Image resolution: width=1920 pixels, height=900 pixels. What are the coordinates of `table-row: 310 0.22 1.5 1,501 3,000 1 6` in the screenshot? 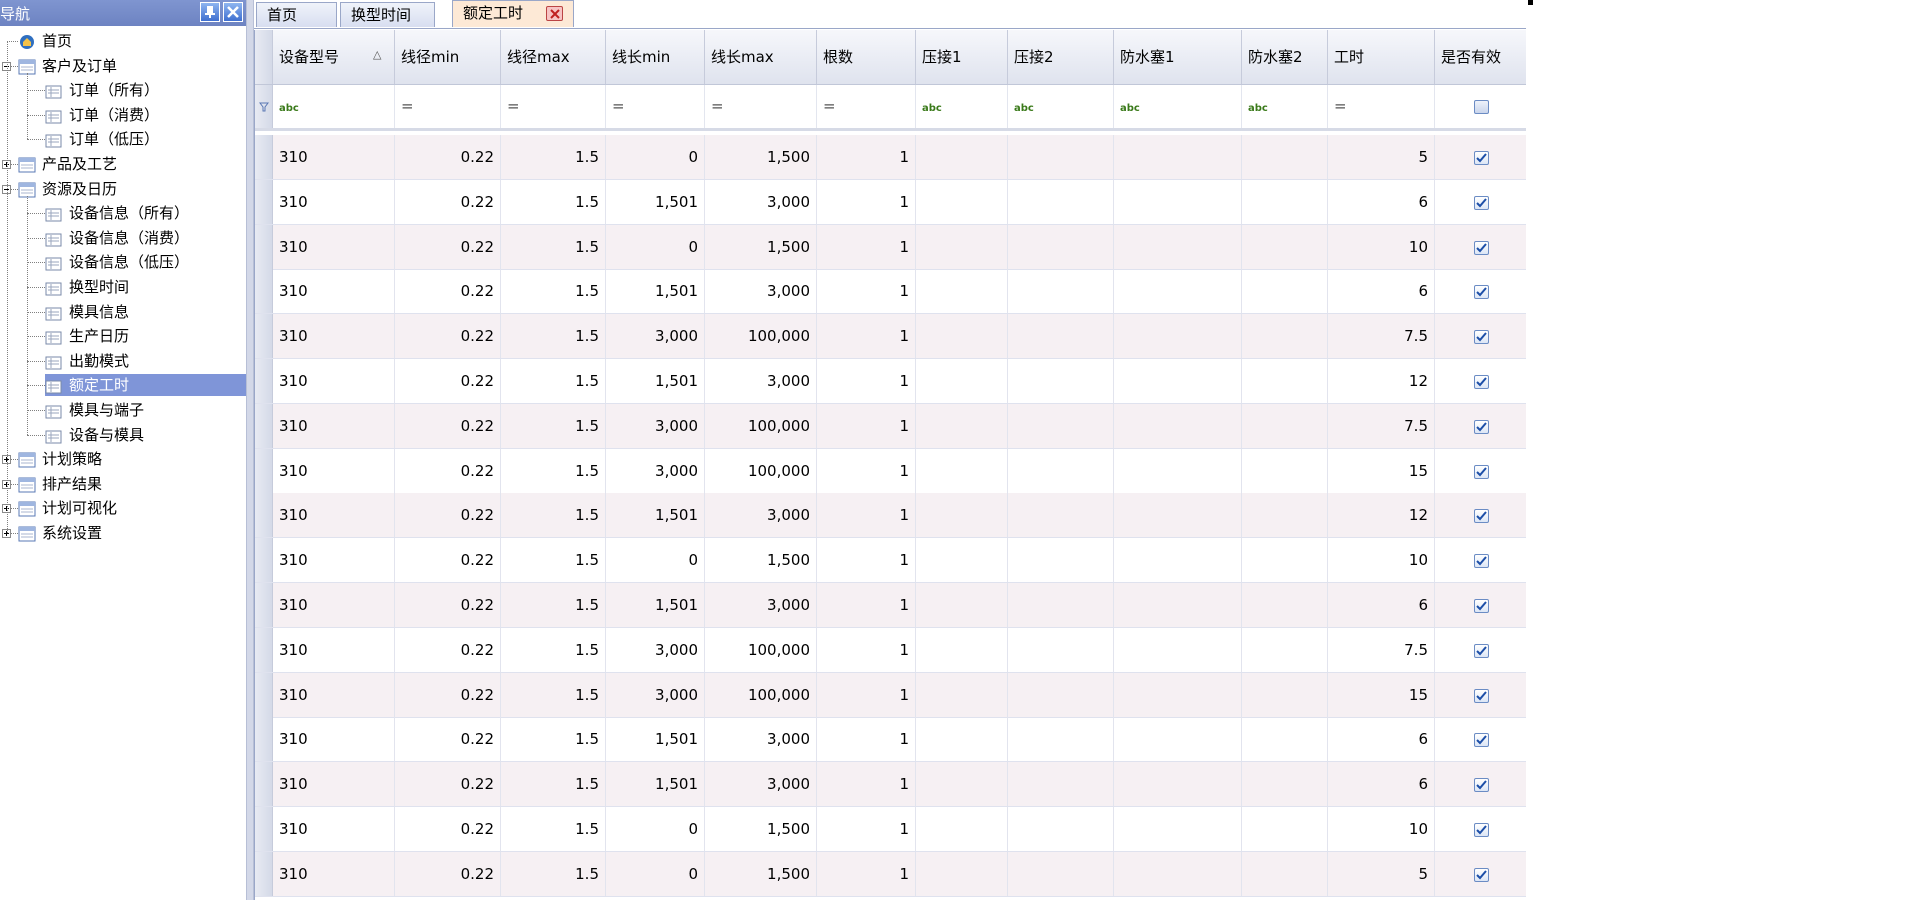 It's located at (890, 202).